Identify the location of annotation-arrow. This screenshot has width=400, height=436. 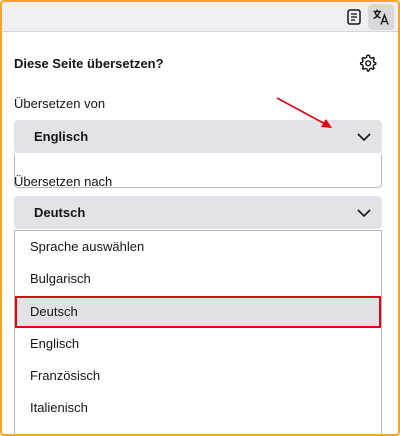
(304, 112).